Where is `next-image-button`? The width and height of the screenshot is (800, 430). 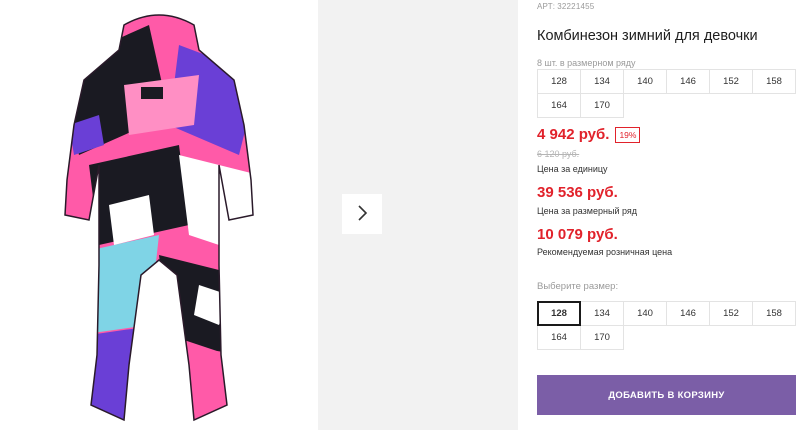 next-image-button is located at coordinates (362, 214).